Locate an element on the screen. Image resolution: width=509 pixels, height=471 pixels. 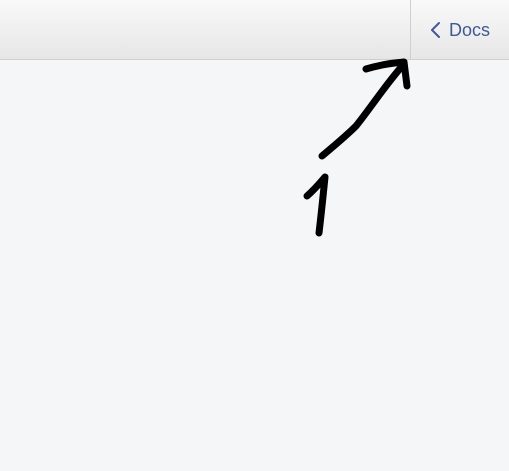
top-toolbar: Docs is located at coordinates (254, 30).